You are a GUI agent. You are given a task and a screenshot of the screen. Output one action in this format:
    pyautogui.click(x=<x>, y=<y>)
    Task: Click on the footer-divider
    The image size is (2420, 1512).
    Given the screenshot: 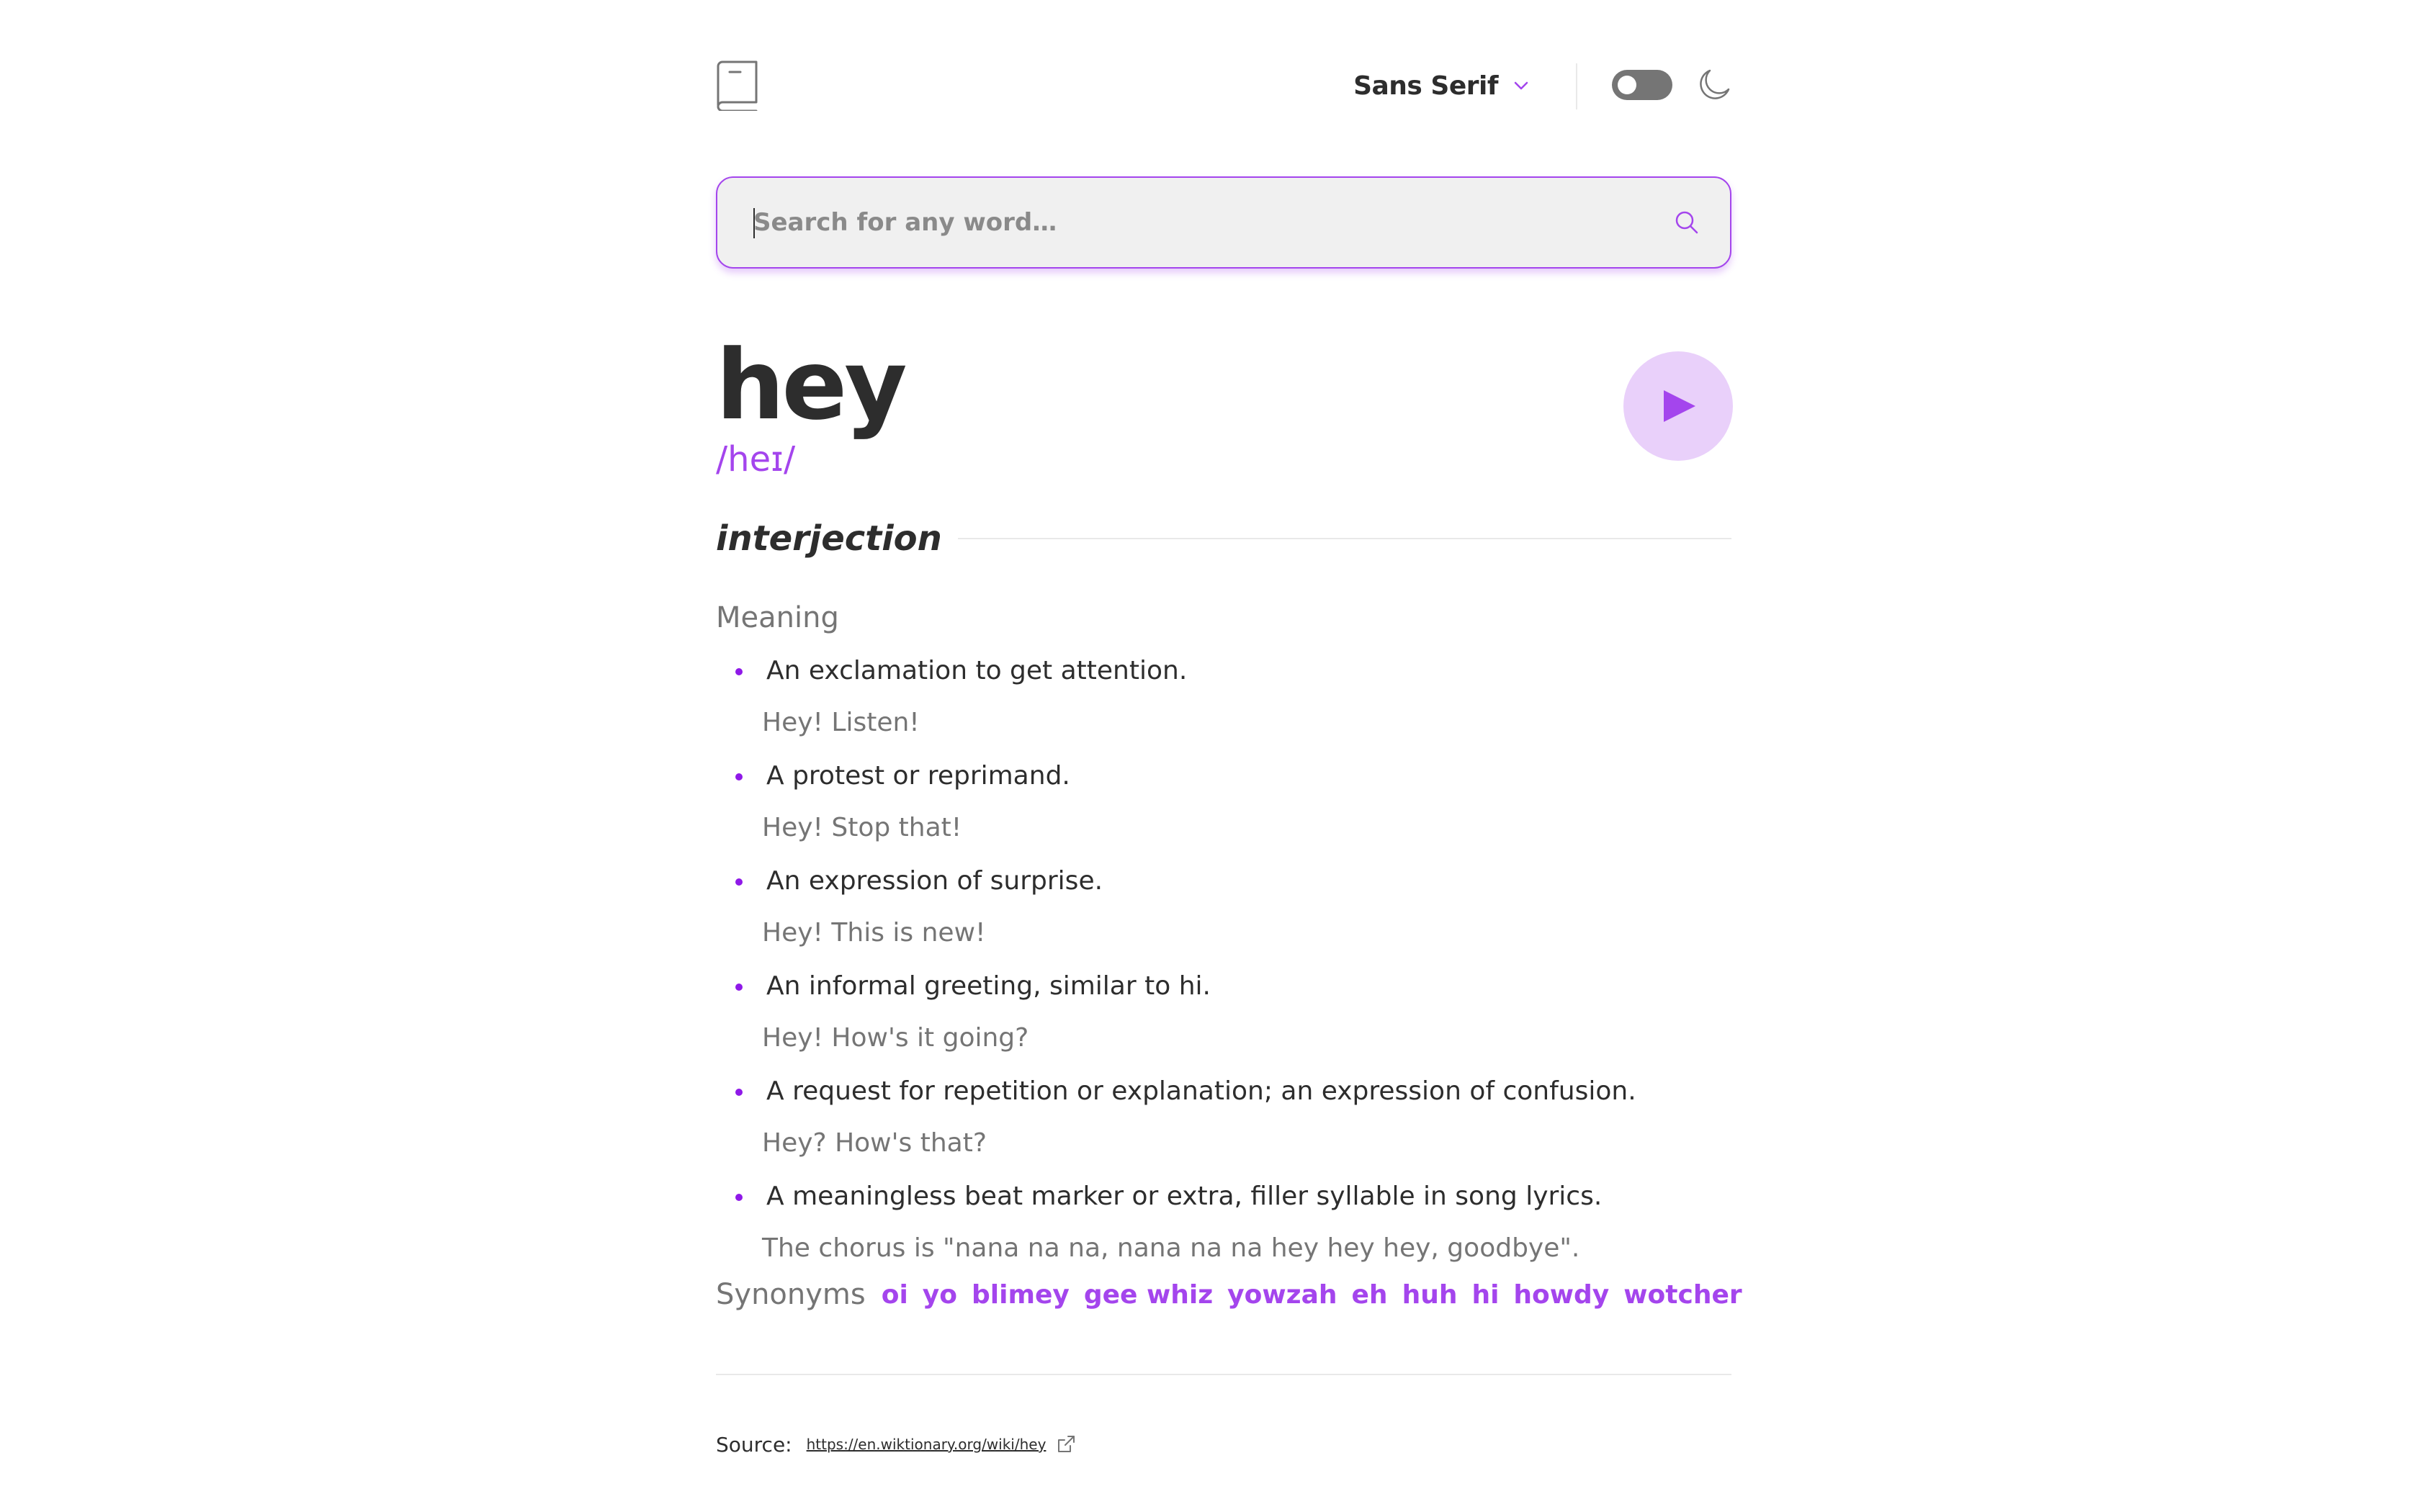 What is the action you would take?
    pyautogui.click(x=1223, y=1374)
    